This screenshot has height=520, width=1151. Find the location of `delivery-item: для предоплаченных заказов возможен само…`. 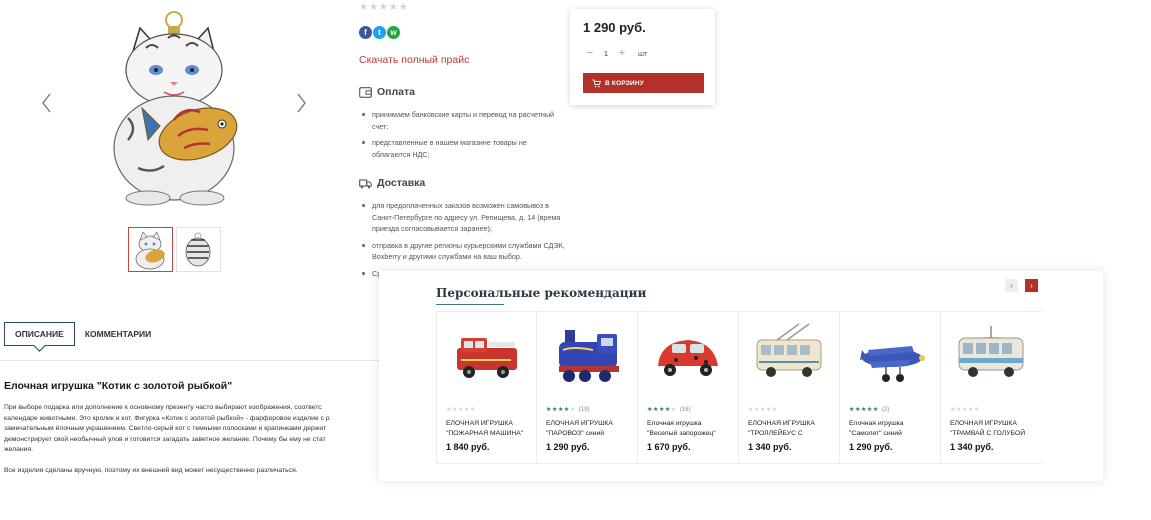

delivery-item: для предоплаченных заказов возможен само… is located at coordinates (463, 217).